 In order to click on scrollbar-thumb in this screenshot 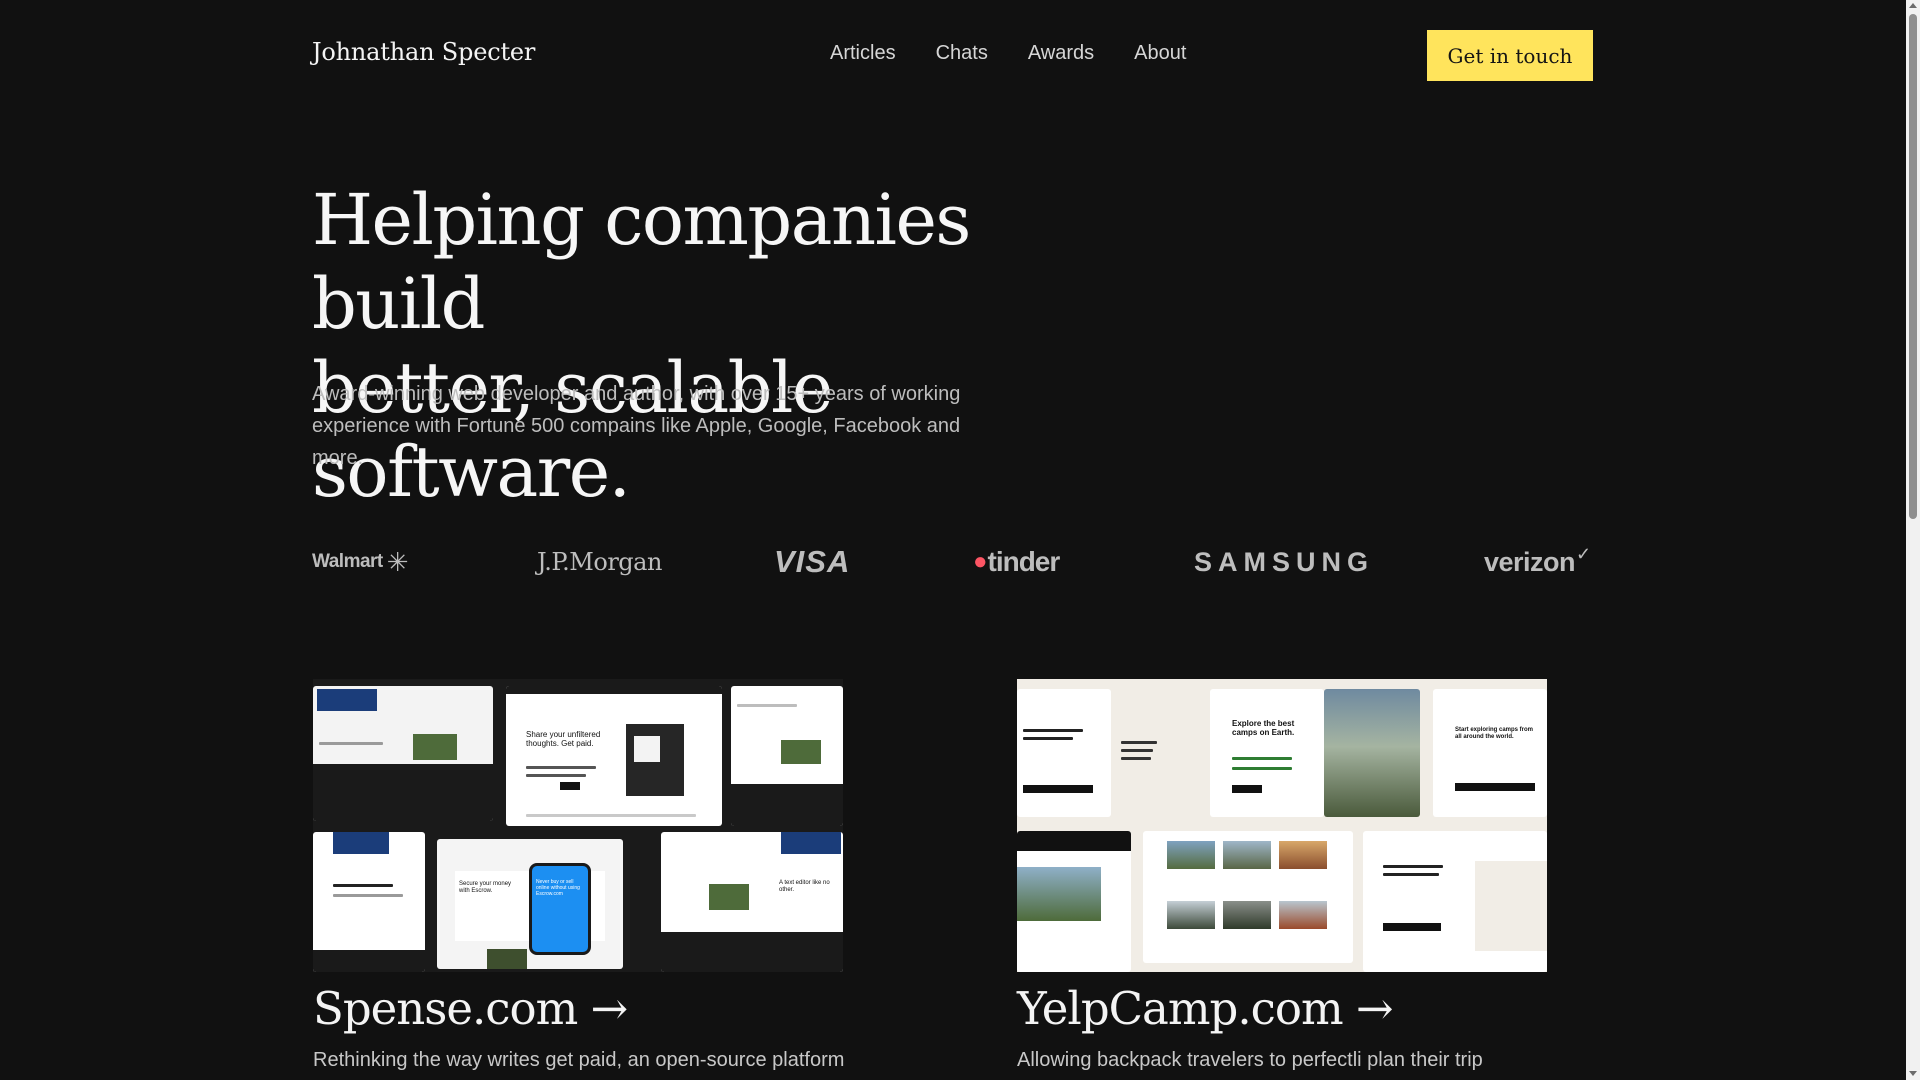, I will do `click(1913, 266)`.